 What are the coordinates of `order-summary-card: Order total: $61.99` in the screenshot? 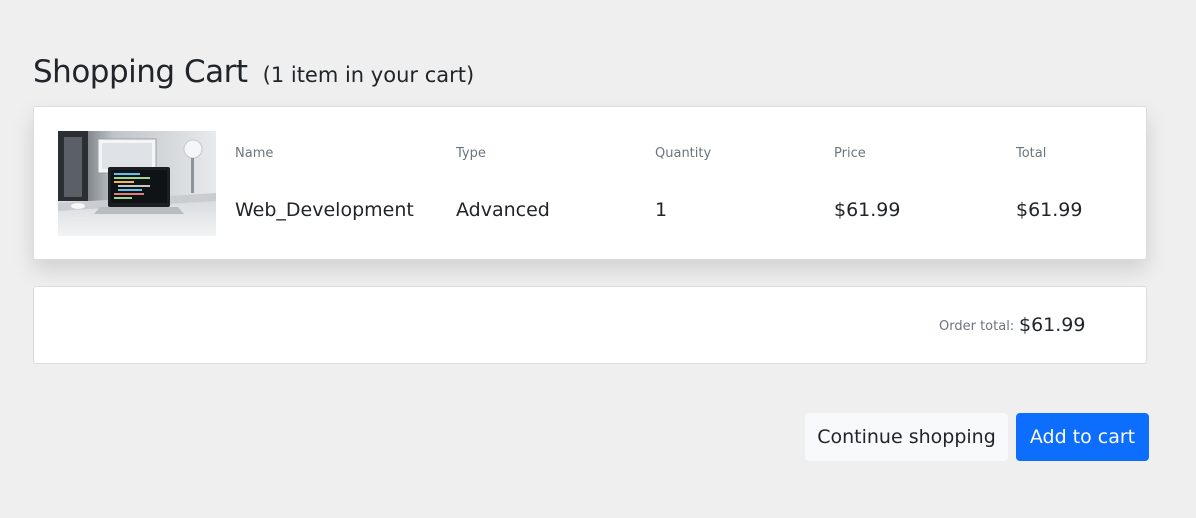 It's located at (590, 325).